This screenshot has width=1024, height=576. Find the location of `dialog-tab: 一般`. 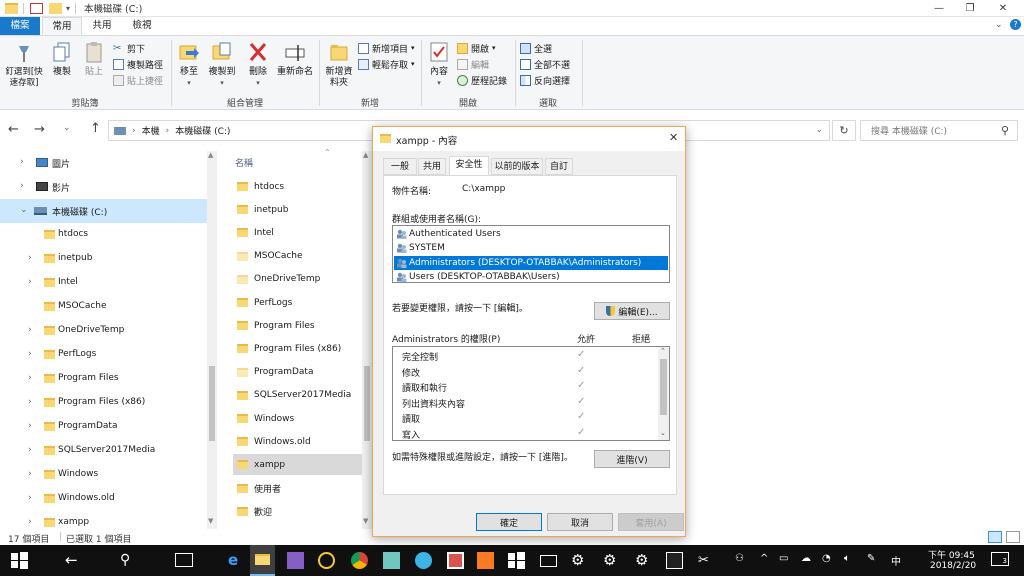

dialog-tab: 一般 is located at coordinates (400, 166).